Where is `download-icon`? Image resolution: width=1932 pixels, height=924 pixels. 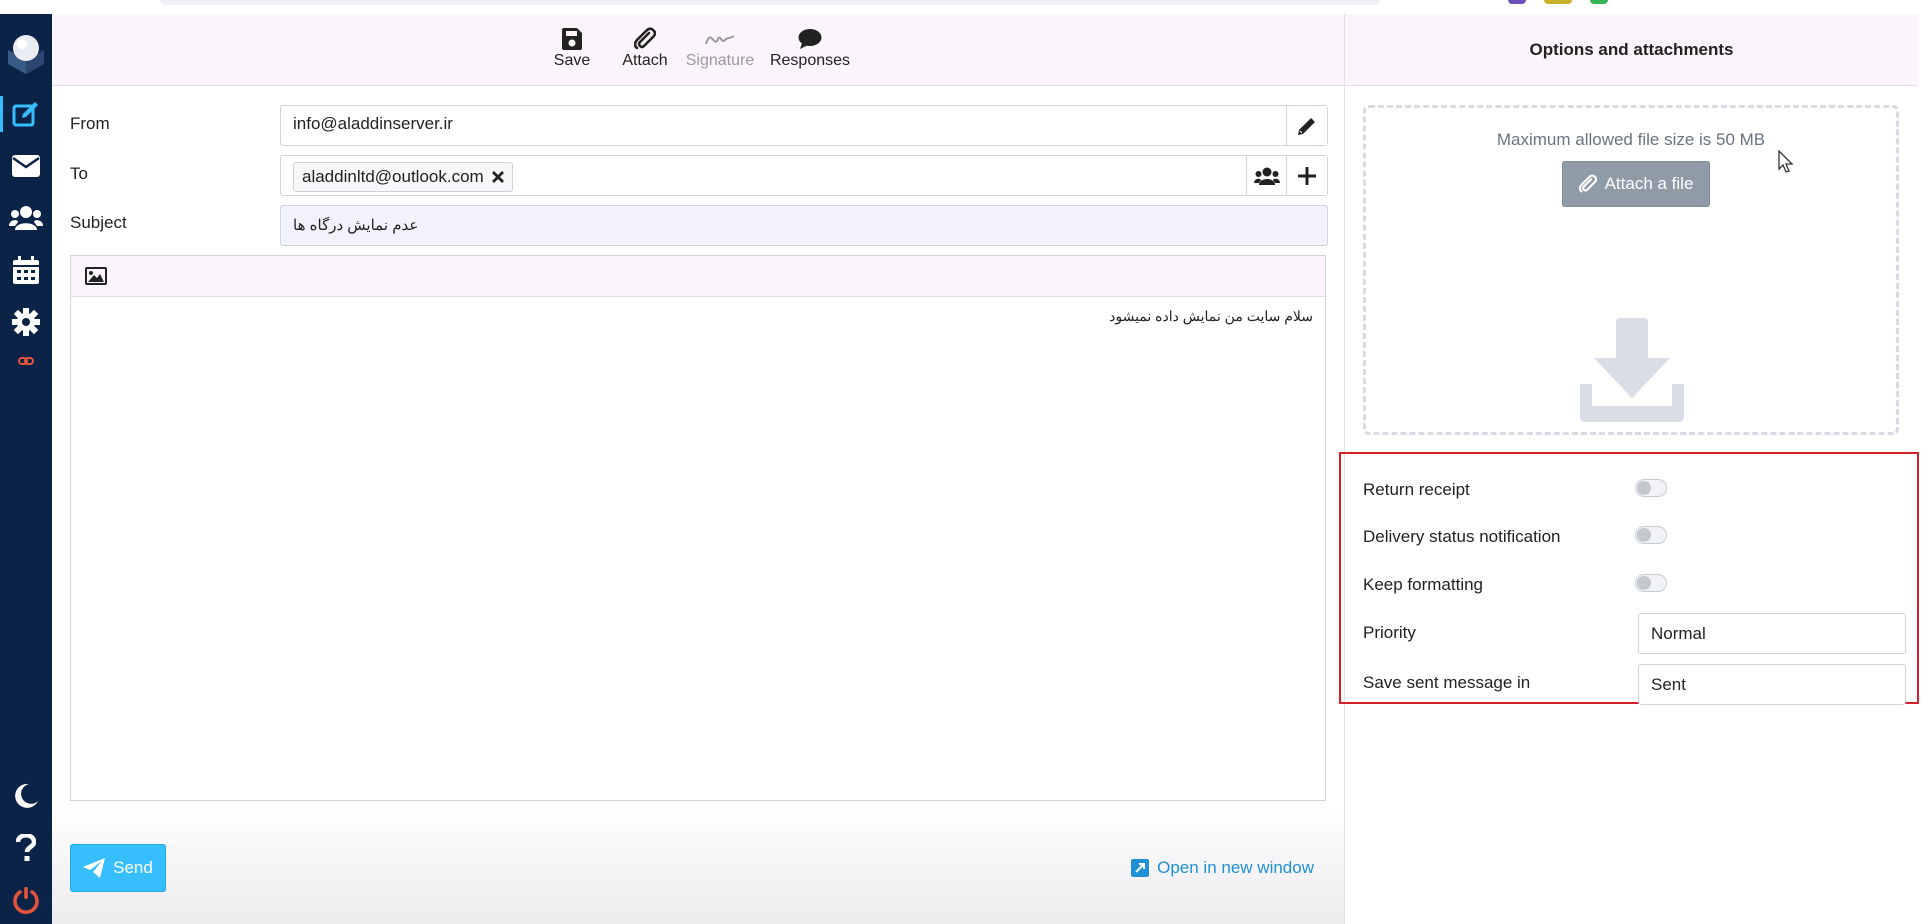 download-icon is located at coordinates (1632, 370).